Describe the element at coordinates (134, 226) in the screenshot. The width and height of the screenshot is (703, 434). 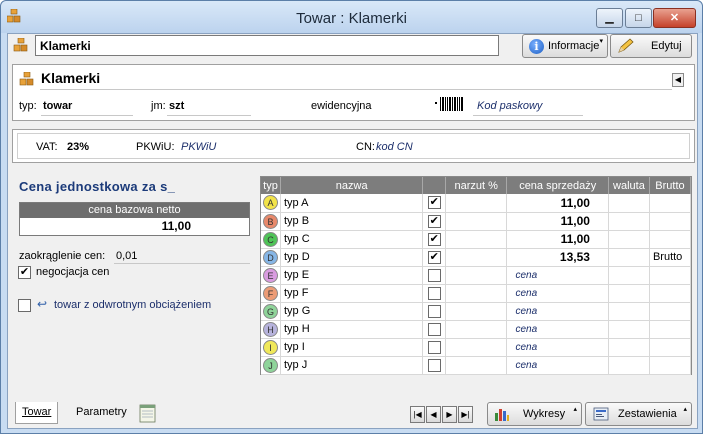
I see `base-price-value: 11,00` at that location.